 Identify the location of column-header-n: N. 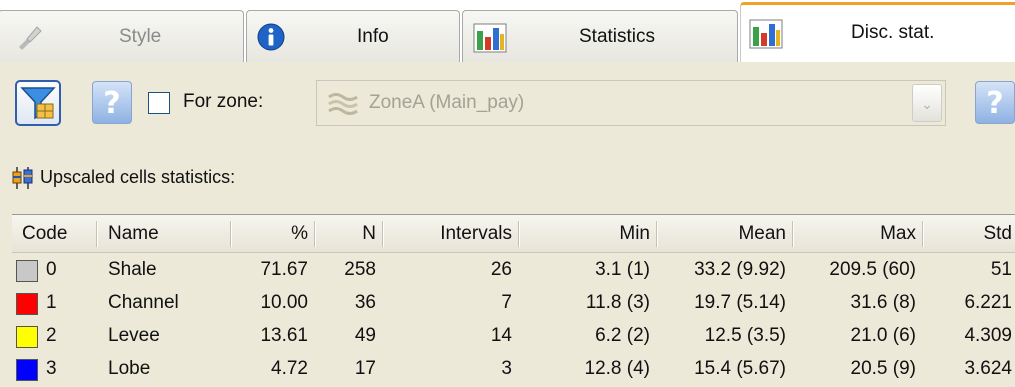
(347, 234).